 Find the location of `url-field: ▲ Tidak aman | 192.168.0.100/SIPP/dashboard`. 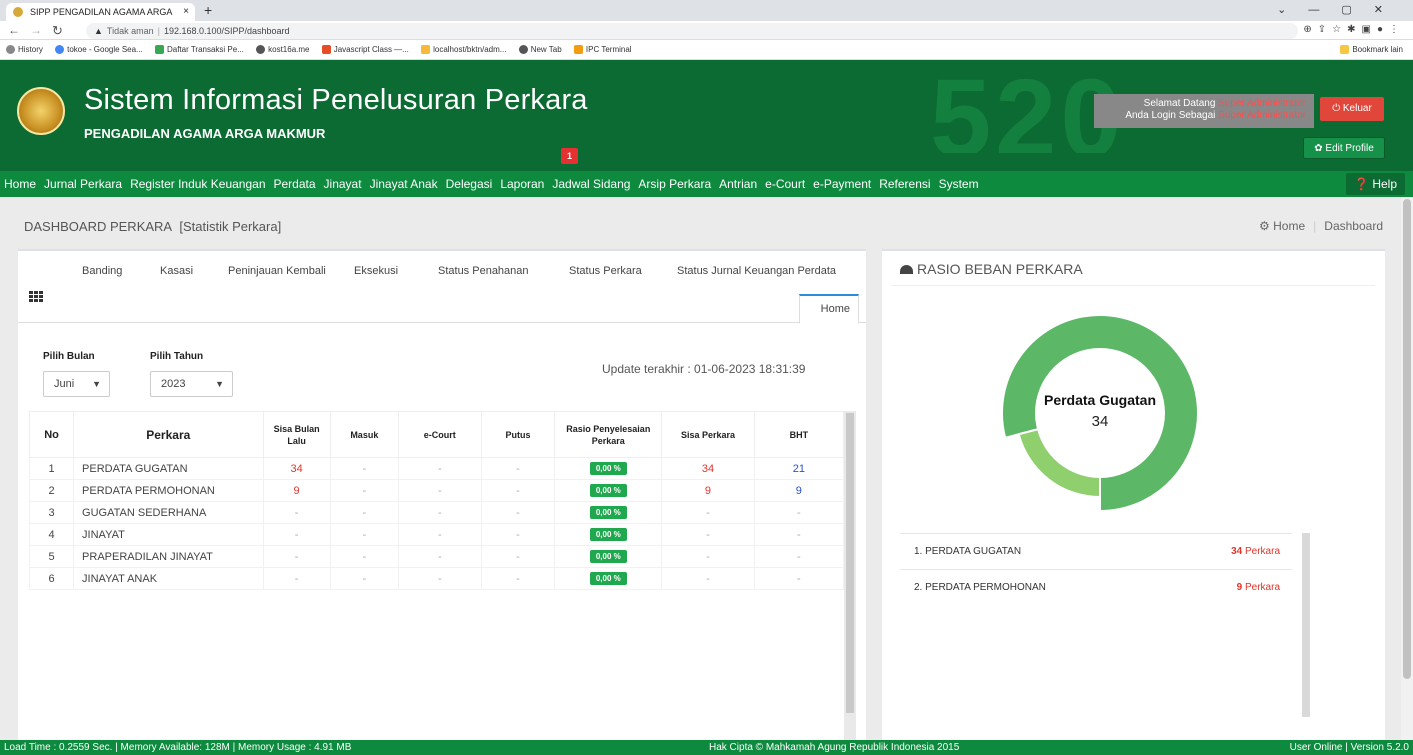

url-field: ▲ Tidak aman | 192.168.0.100/SIPP/dashboard is located at coordinates (692, 31).